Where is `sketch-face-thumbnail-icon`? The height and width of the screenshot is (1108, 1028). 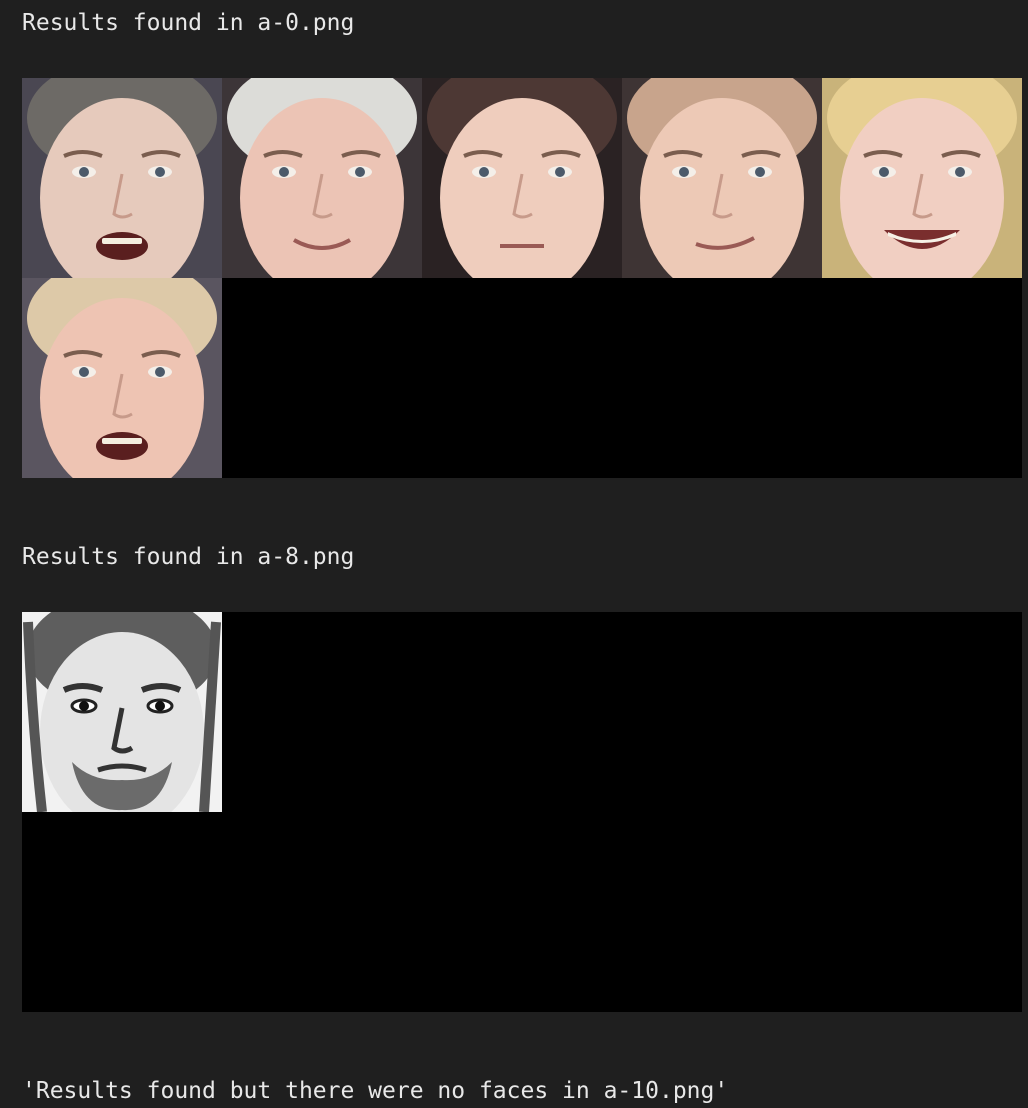
sketch-face-thumbnail-icon is located at coordinates (122, 712).